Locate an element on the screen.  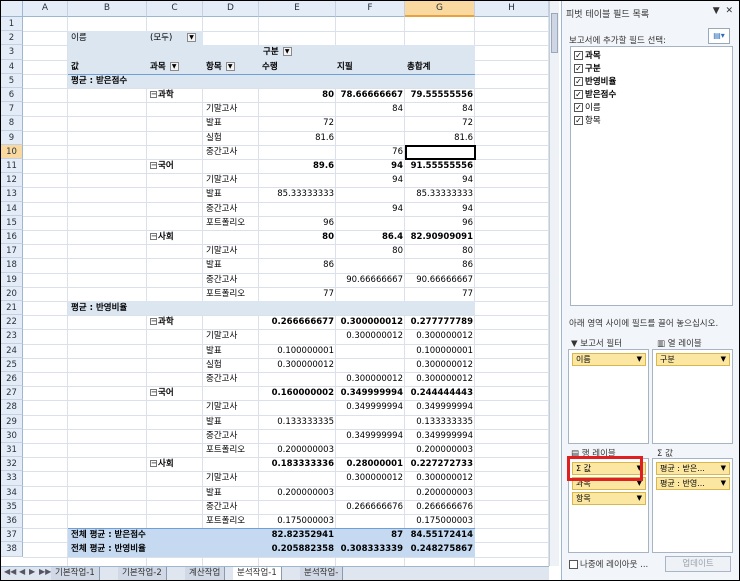
column-header-E: E is located at coordinates (297, 9).